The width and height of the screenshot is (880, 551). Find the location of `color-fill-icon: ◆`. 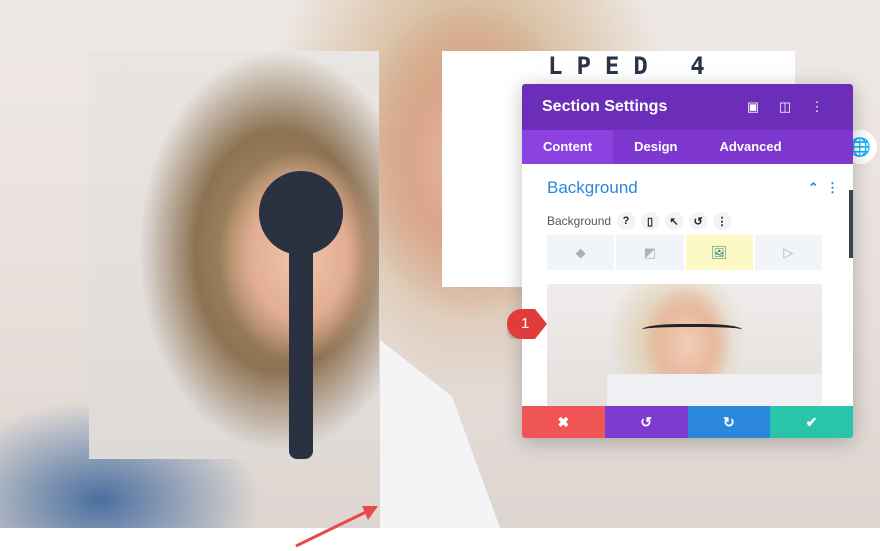

color-fill-icon: ◆ is located at coordinates (581, 252).